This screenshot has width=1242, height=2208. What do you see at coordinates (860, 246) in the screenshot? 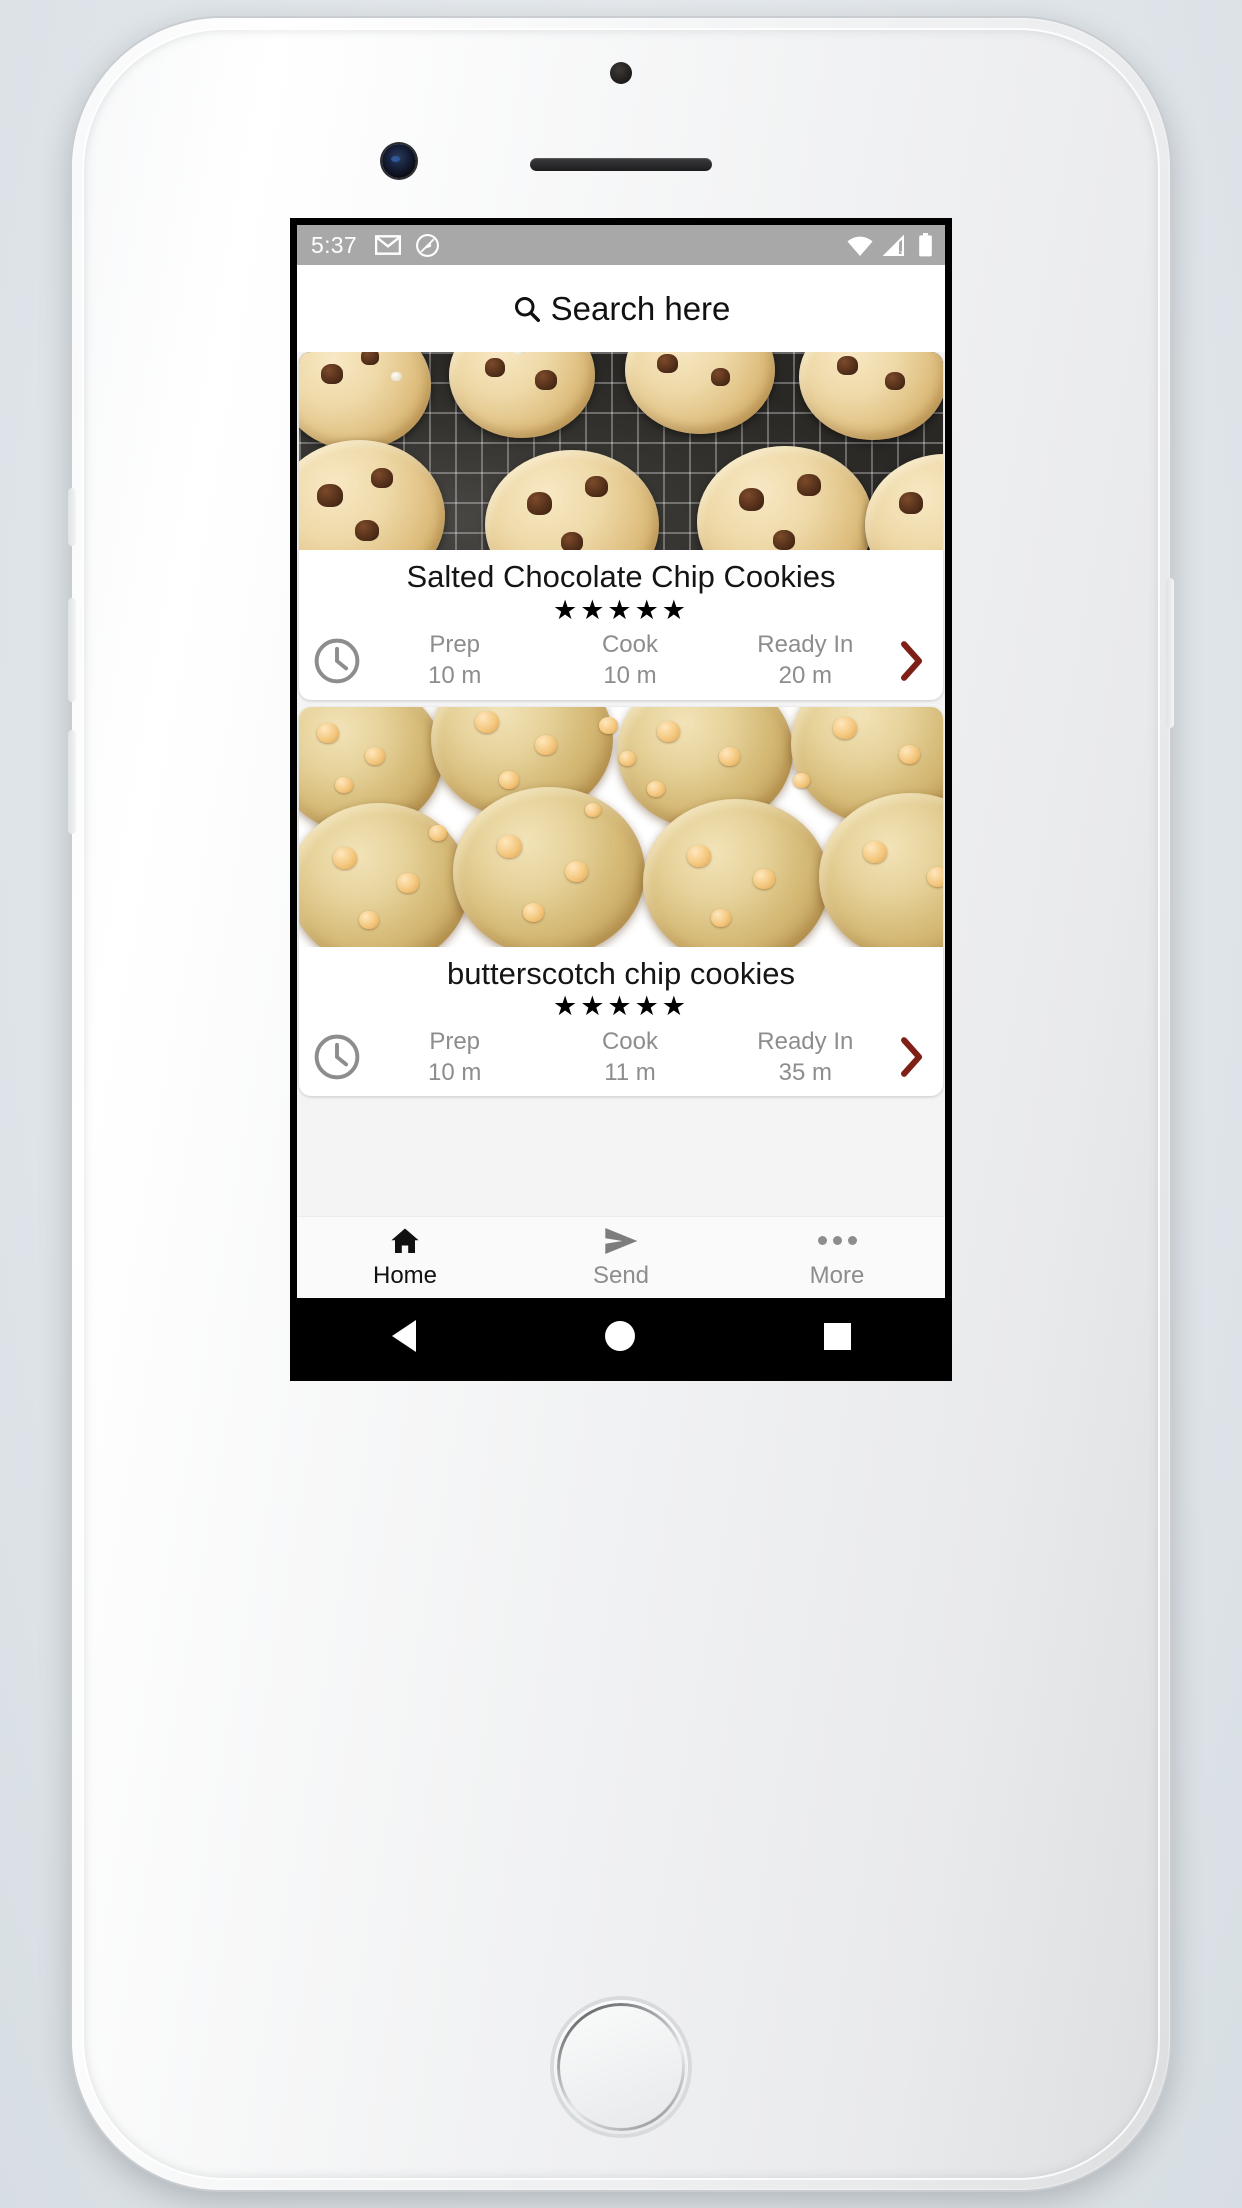
I see `wifi-icon` at bounding box center [860, 246].